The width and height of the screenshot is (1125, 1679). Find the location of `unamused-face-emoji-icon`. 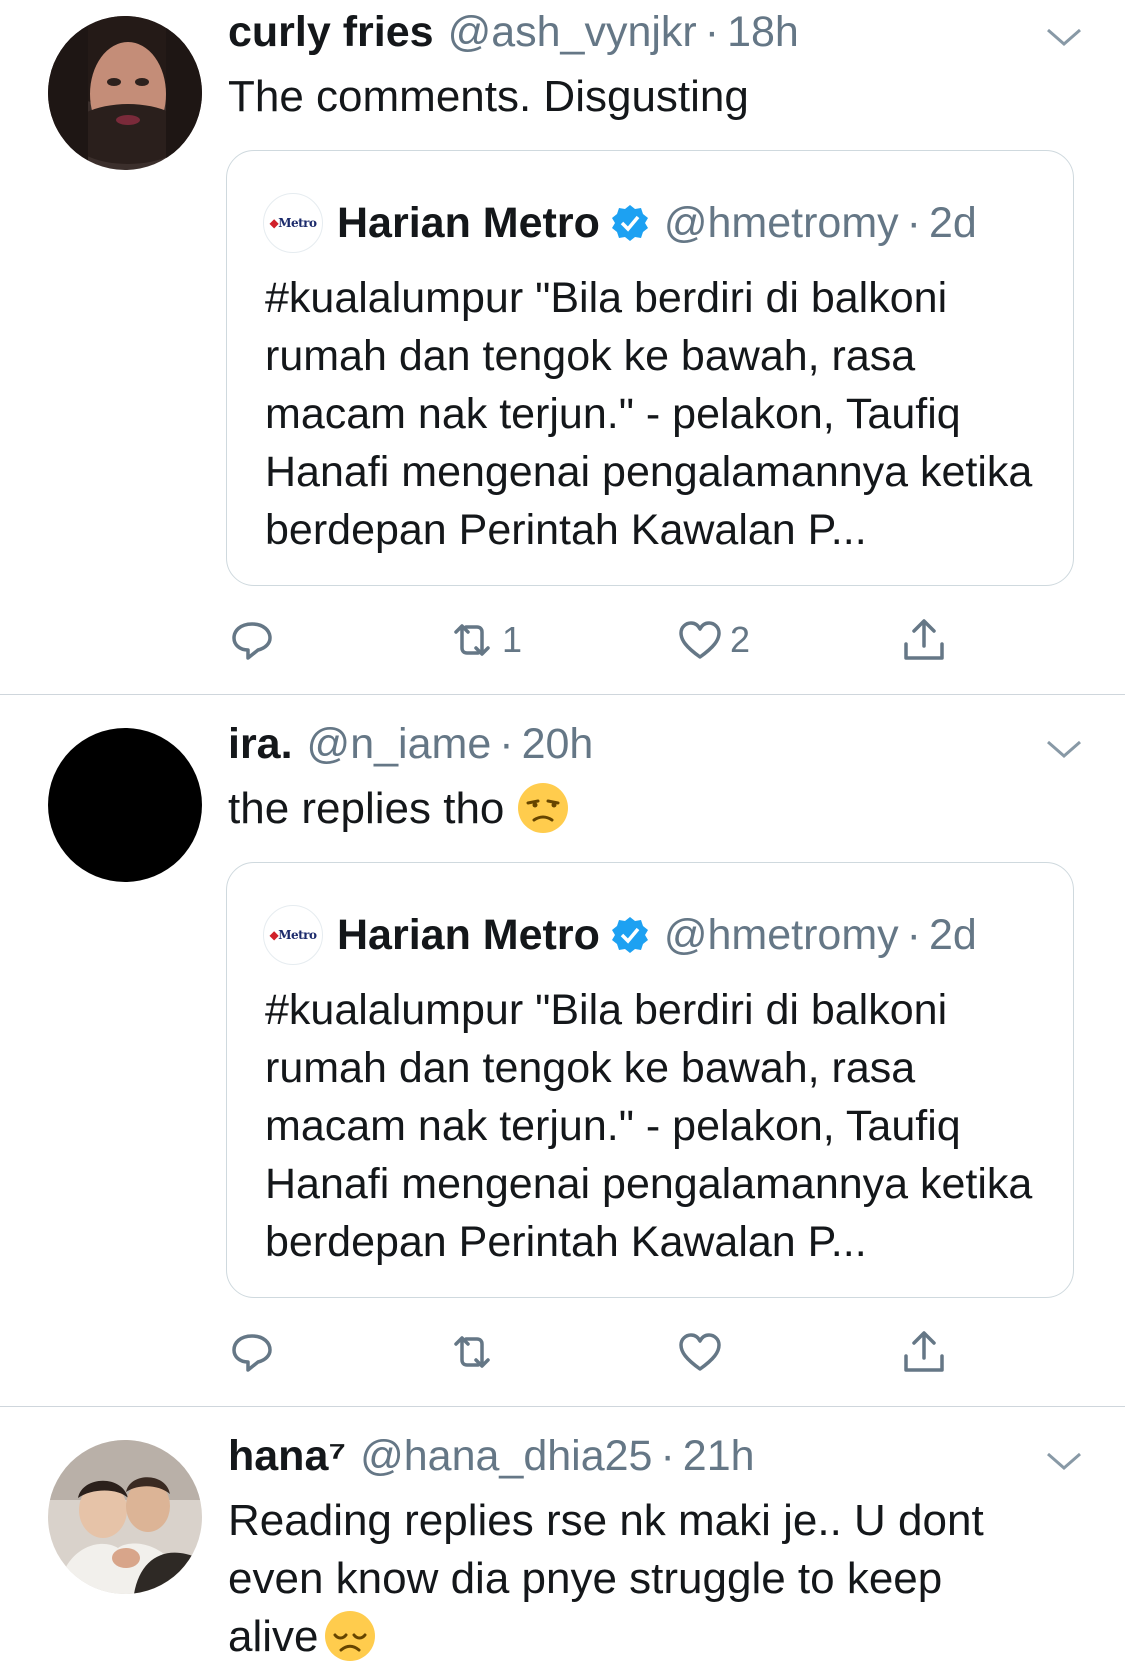

unamused-face-emoji-icon is located at coordinates (543, 808).